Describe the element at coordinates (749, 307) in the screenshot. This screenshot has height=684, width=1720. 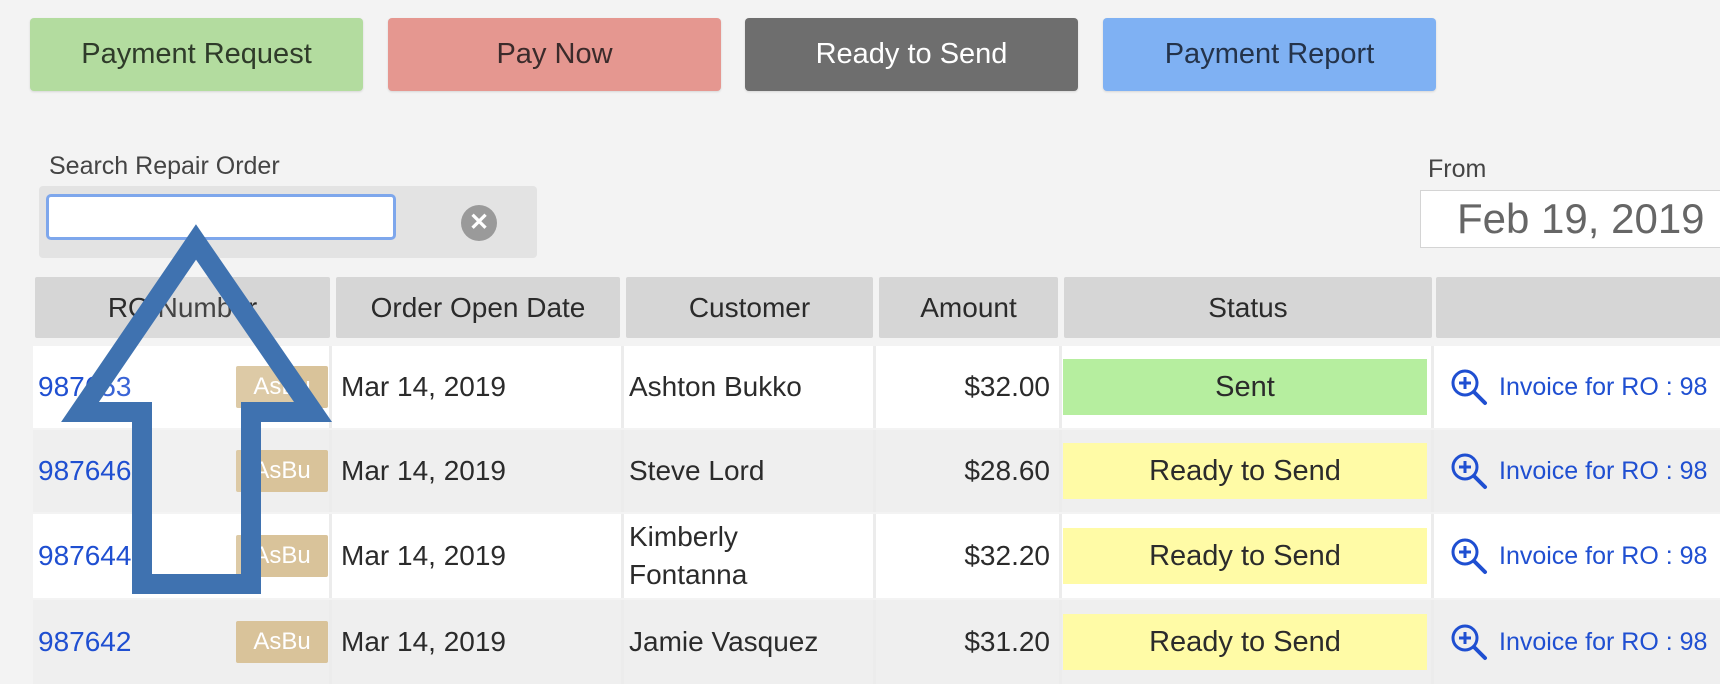
I see `column-header-customer: Customer` at that location.